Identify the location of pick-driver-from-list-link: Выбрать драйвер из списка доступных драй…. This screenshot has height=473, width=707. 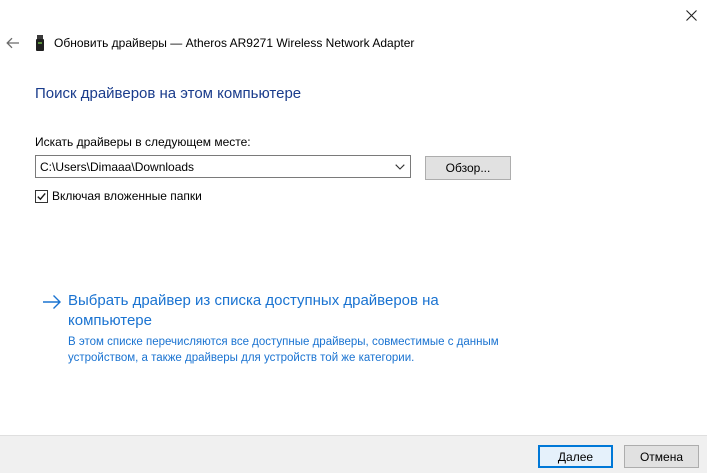
(283, 311).